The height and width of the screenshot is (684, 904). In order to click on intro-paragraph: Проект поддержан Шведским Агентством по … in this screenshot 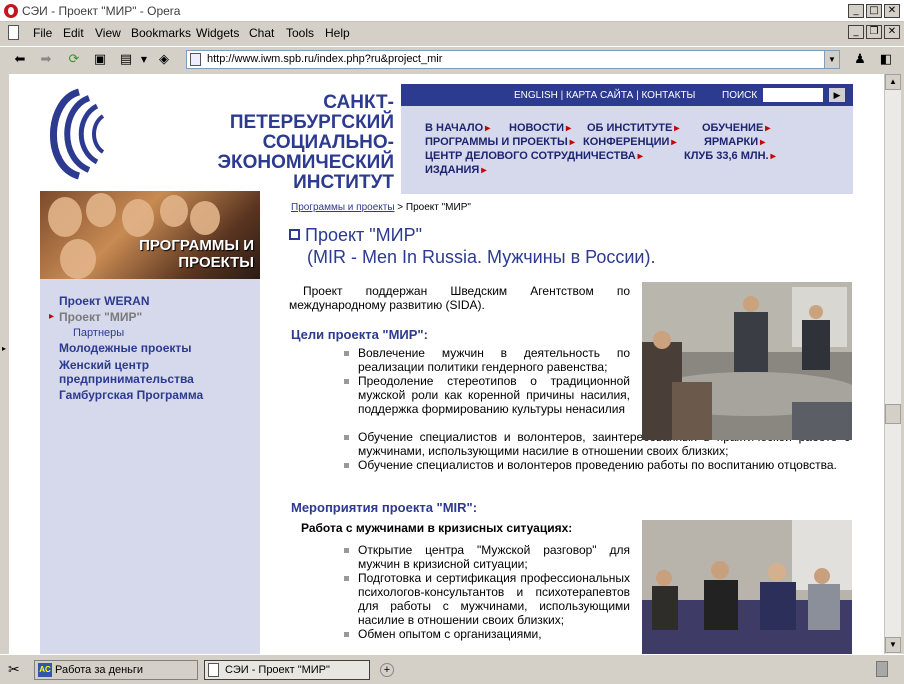, I will do `click(459, 298)`.